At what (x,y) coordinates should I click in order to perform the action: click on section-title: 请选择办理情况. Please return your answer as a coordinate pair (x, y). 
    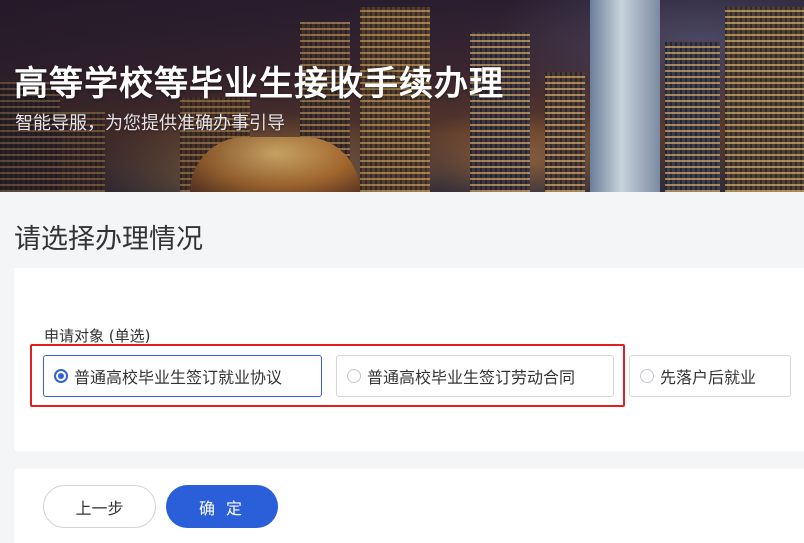
    Looking at the image, I should click on (108, 239).